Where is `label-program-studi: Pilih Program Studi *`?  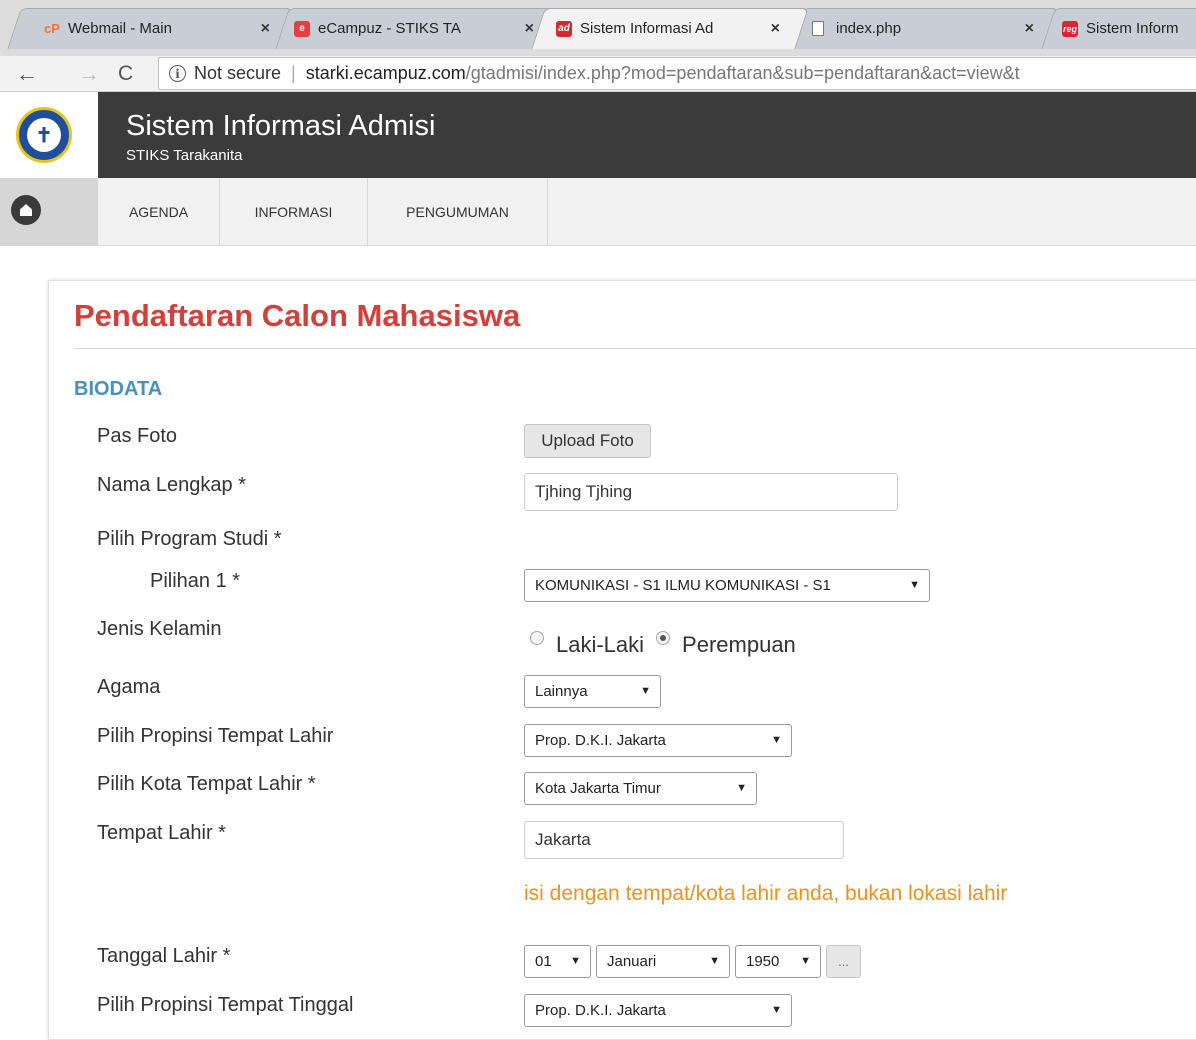
label-program-studi: Pilih Program Studi * is located at coordinates (189, 539).